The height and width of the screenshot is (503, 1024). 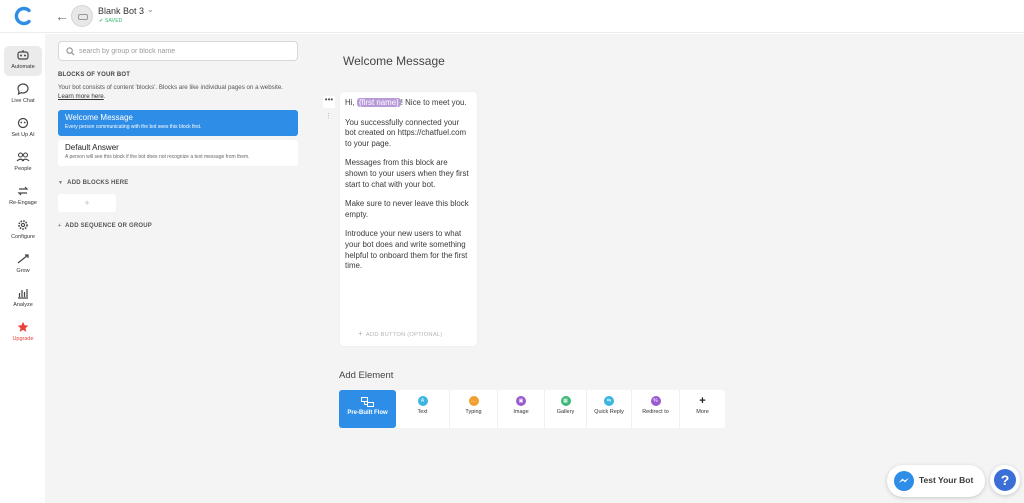 What do you see at coordinates (23, 259) in the screenshot?
I see `grow-icon` at bounding box center [23, 259].